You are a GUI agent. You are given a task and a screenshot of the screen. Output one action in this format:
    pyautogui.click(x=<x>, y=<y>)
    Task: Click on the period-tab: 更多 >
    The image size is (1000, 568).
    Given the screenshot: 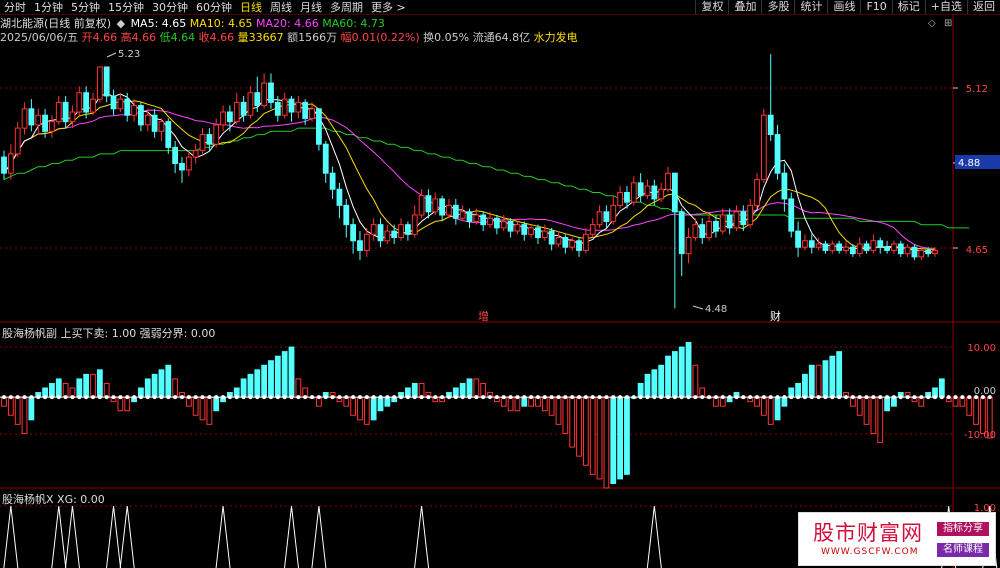 What is the action you would take?
    pyautogui.click(x=388, y=7)
    